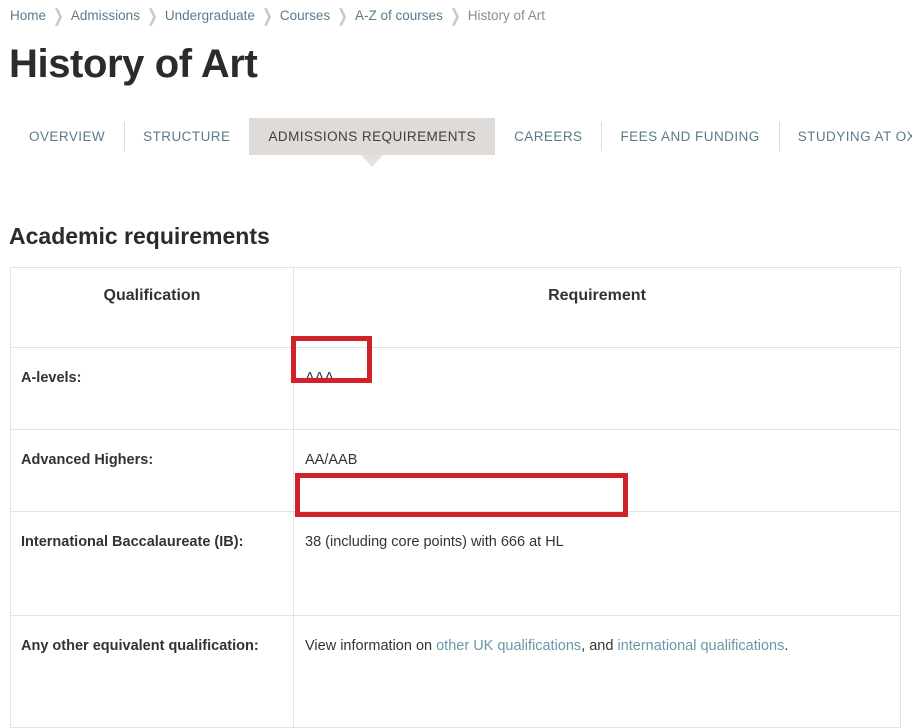  Describe the element at coordinates (372, 161) in the screenshot. I see `active-tab-pointer-icon` at that location.